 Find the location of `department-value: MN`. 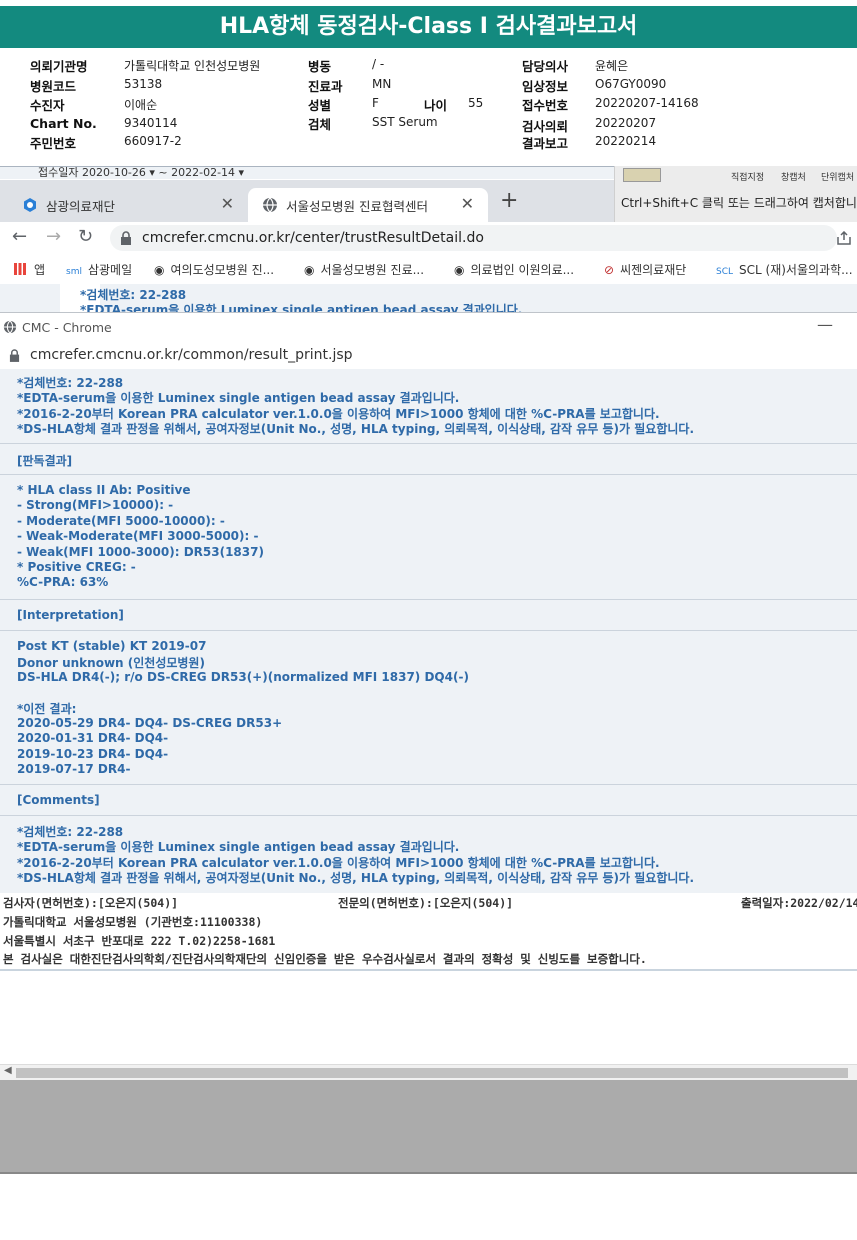

department-value: MN is located at coordinates (382, 84).